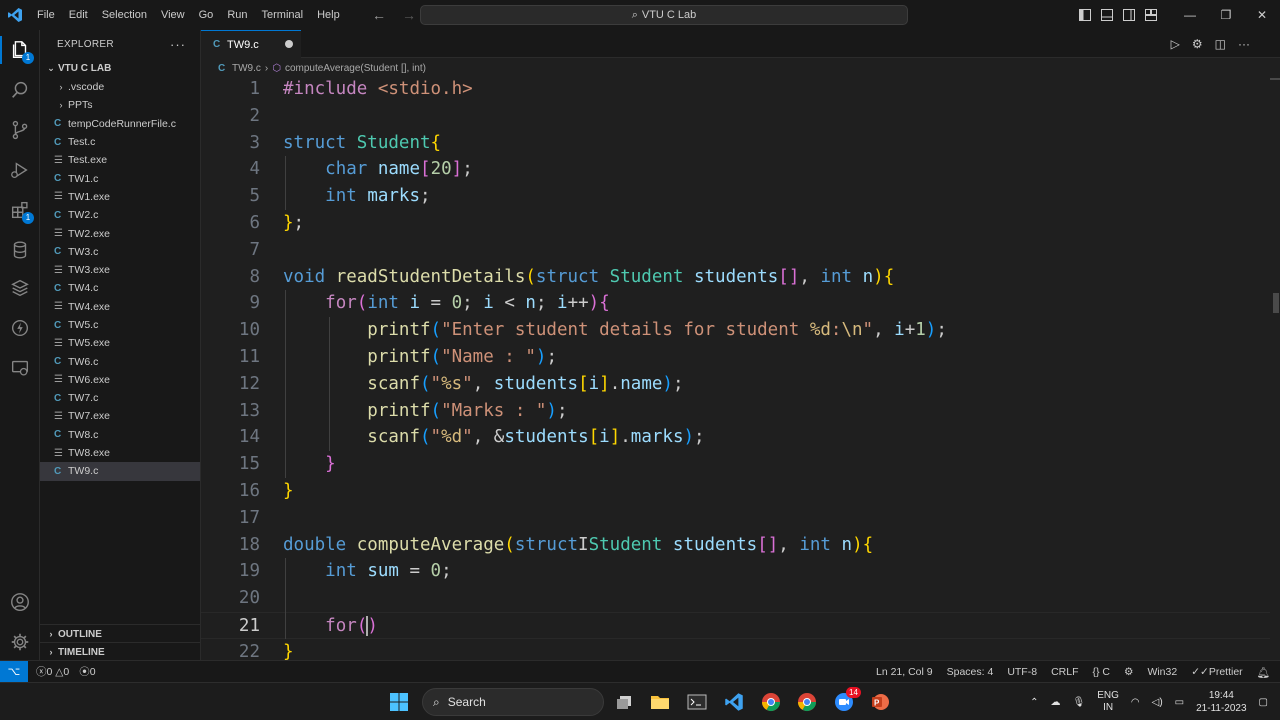 The image size is (1280, 720). I want to click on tree-file: C TW5.c, so click(120, 325).